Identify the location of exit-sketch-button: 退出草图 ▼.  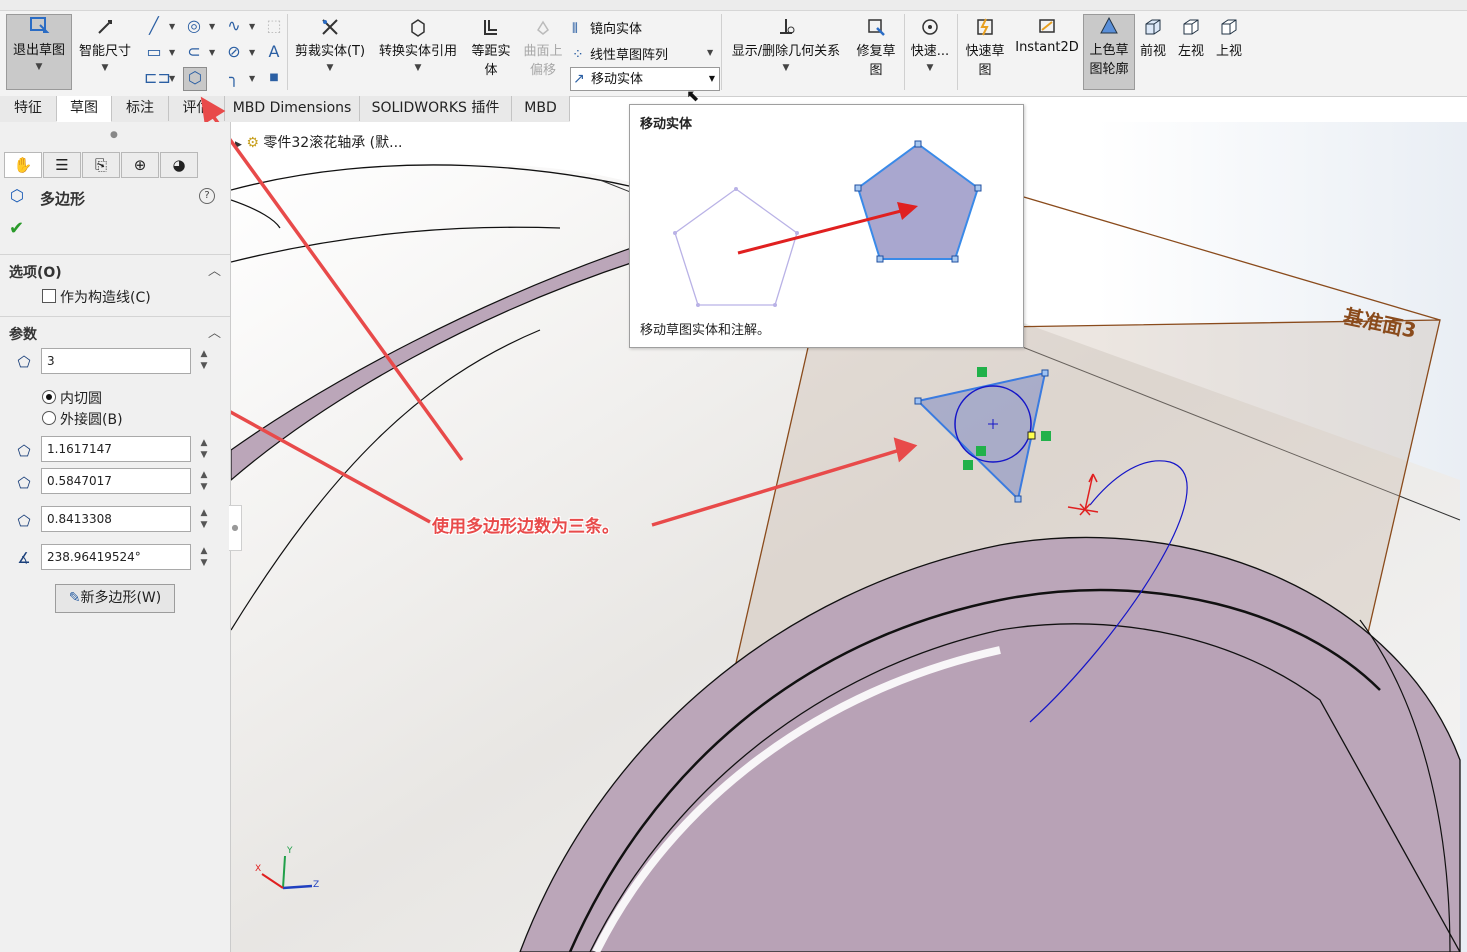
(39, 52).